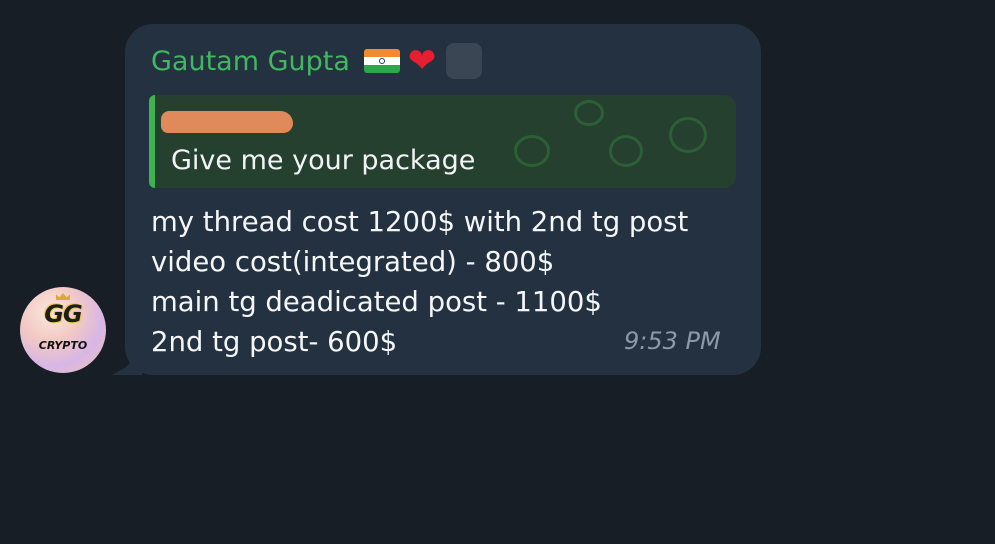 This screenshot has width=995, height=544. Describe the element at coordinates (376, 302) in the screenshot. I see `message-line: main tg deadicated post - 1100$` at that location.